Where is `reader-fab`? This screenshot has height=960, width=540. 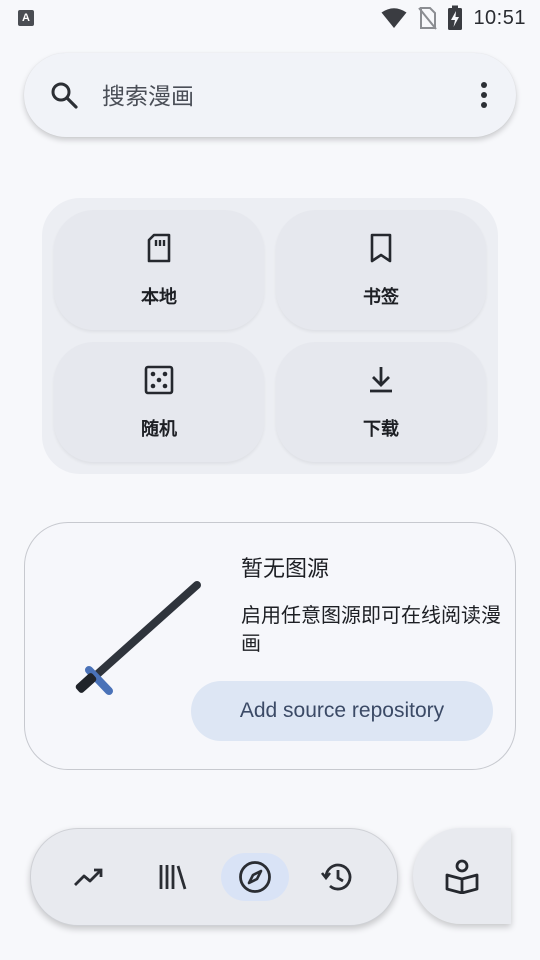 reader-fab is located at coordinates (462, 876).